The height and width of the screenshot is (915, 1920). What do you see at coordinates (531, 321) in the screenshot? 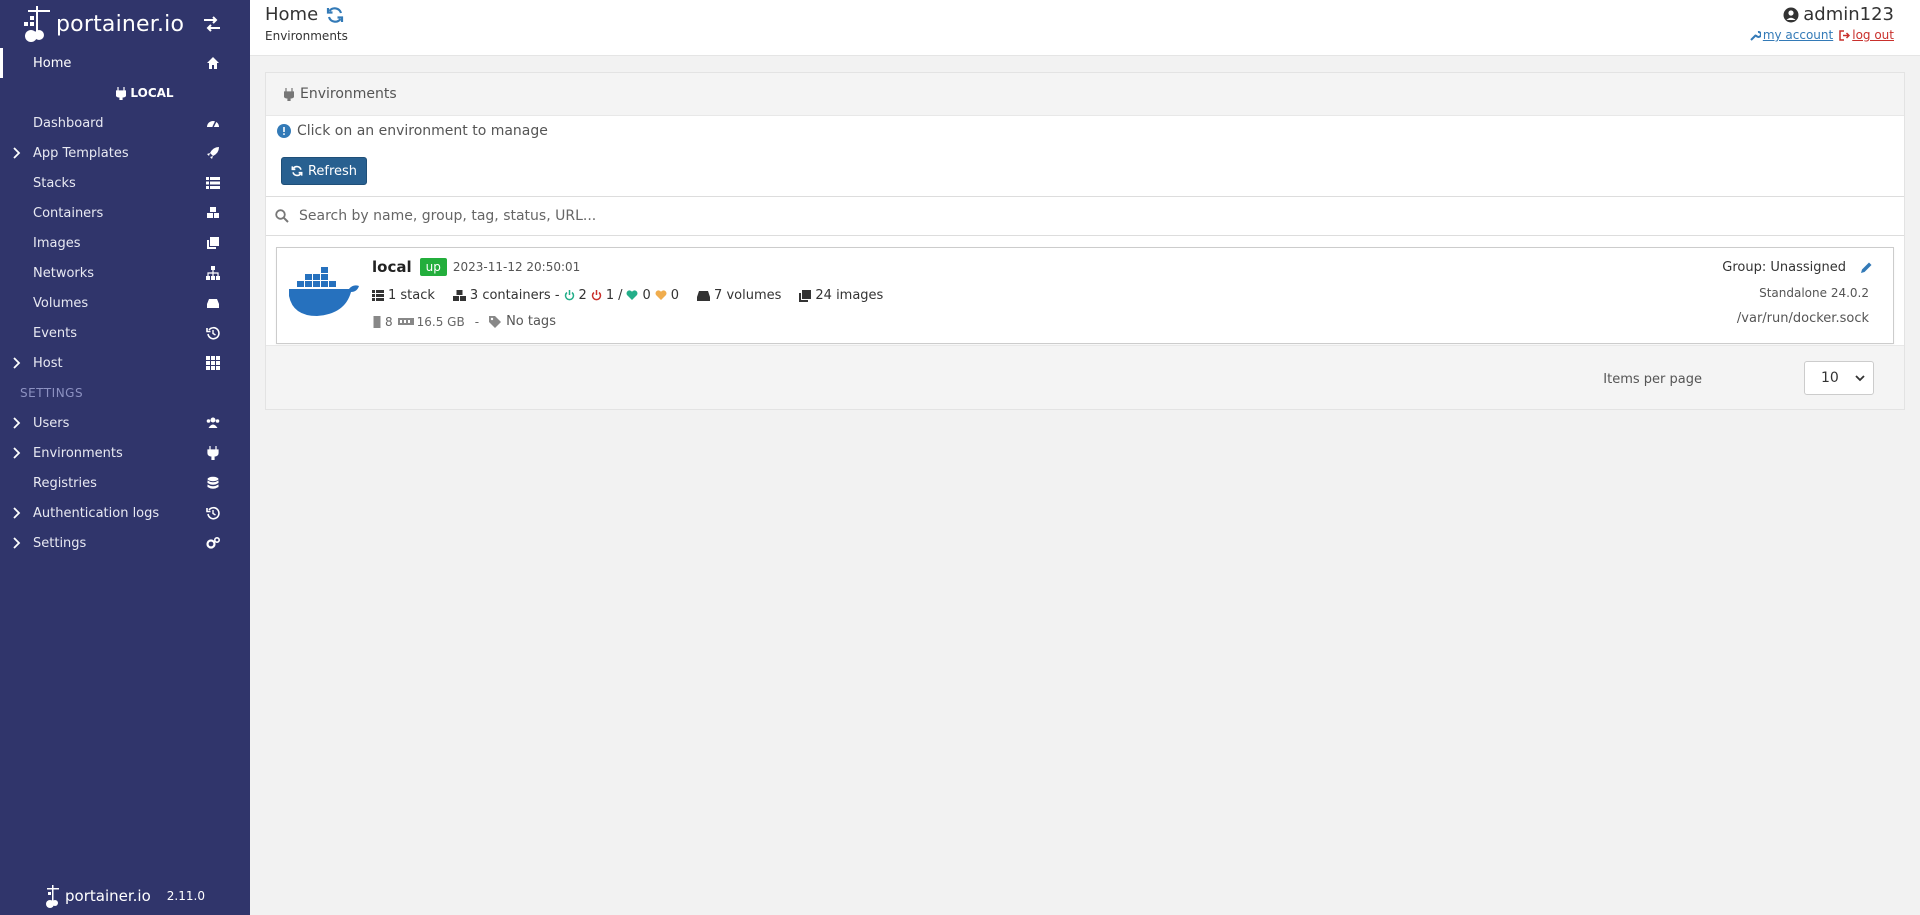
I see `tags-text: No tags` at bounding box center [531, 321].